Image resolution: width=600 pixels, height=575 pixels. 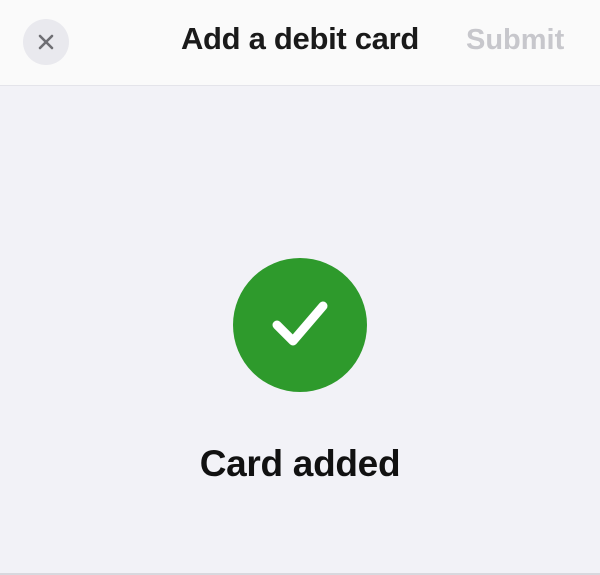 I want to click on close-button, so click(x=46, y=42).